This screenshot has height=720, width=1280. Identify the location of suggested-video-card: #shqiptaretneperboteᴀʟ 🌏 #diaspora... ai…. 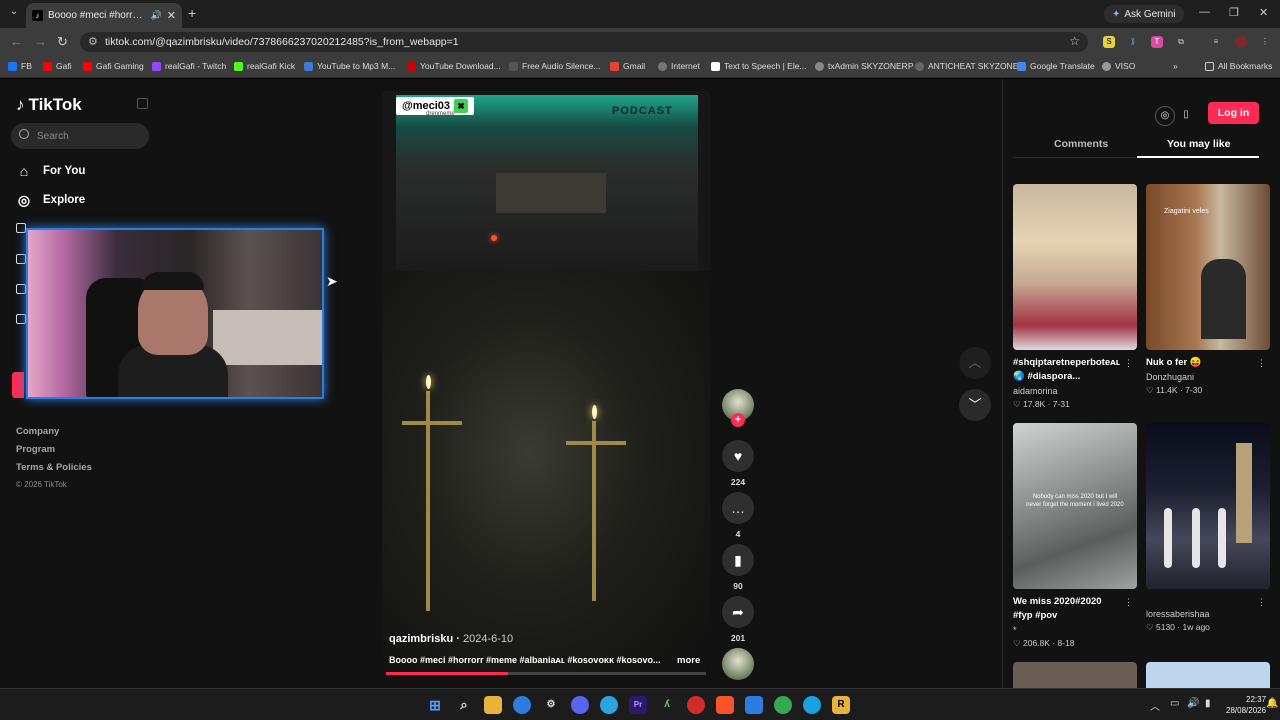
(1075, 297).